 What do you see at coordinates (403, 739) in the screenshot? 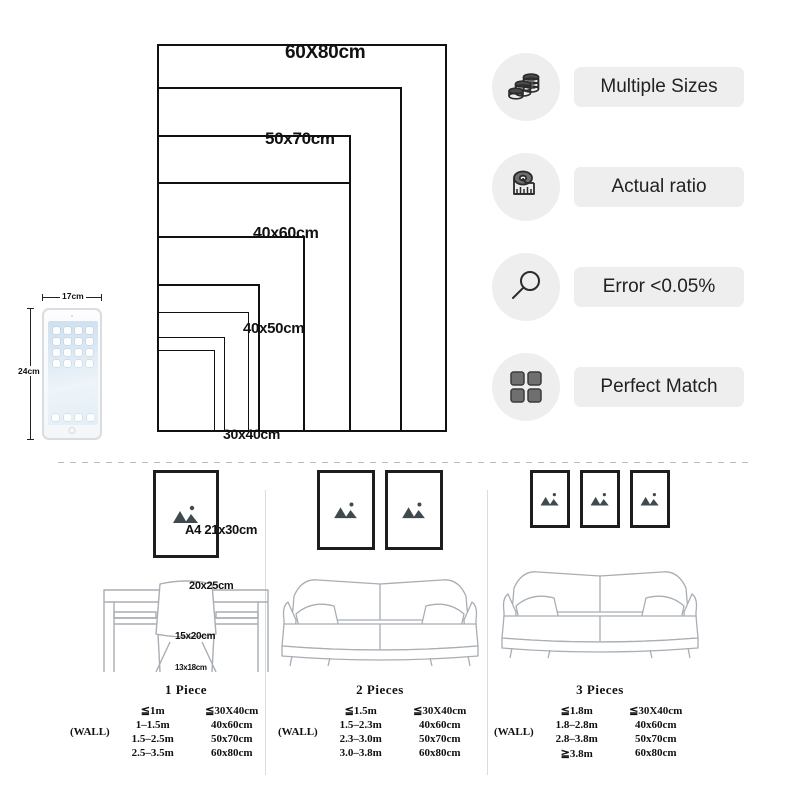
I see `wall-row: 2.3–3.0m 50x70cm` at bounding box center [403, 739].